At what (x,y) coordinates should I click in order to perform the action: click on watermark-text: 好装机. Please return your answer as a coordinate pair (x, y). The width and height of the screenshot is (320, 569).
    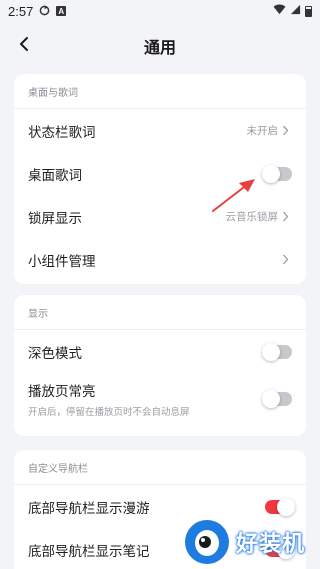
    Looking at the image, I should click on (271, 544).